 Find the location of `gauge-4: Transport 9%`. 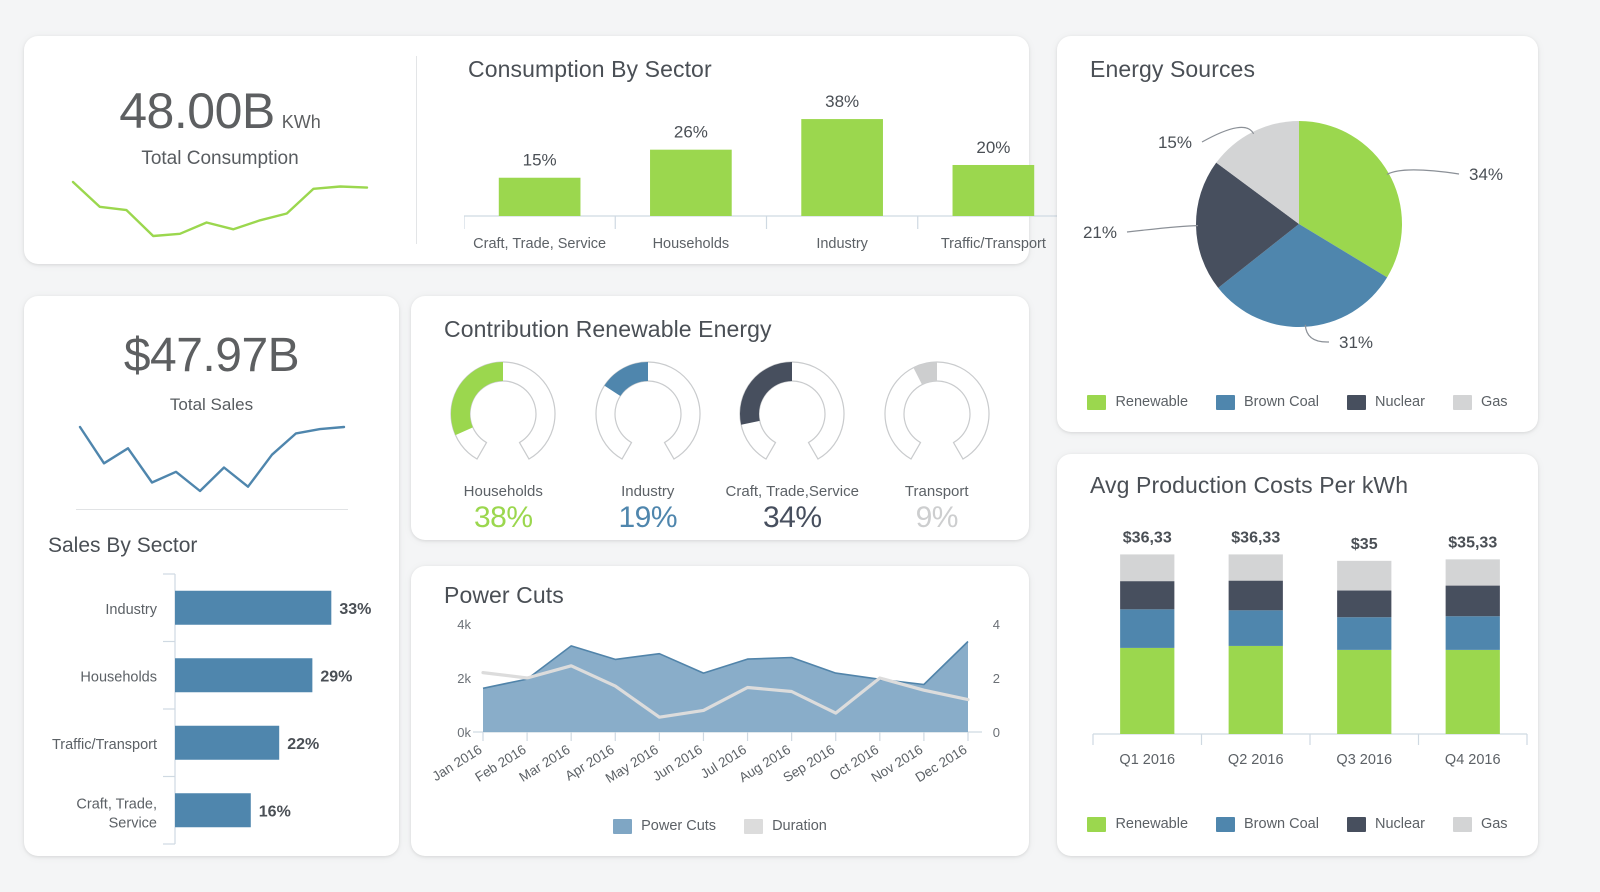

gauge-4: Transport 9% is located at coordinates (937, 443).